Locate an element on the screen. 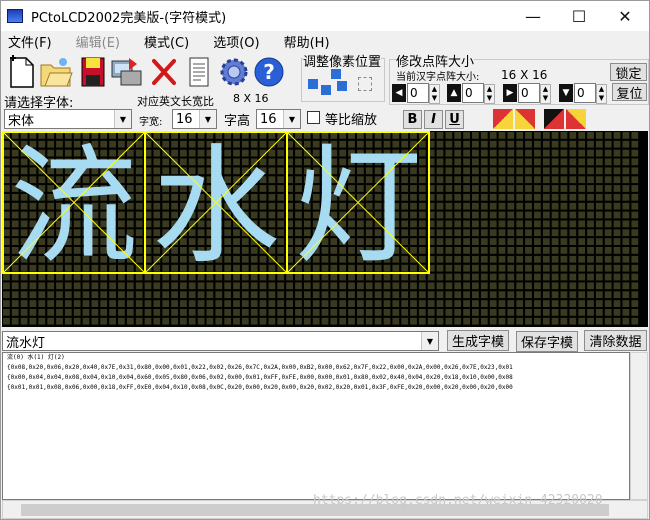  flip-vertical-icon is located at coordinates (525, 119).